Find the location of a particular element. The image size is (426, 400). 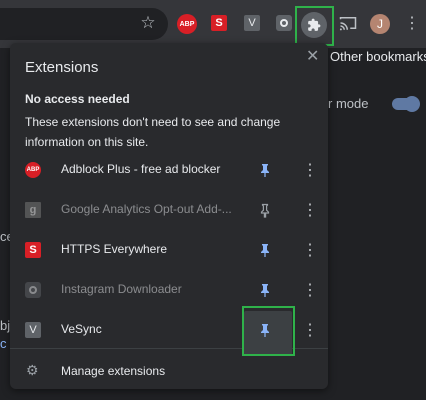

extension-name: Instagram Downloader is located at coordinates (121, 289).